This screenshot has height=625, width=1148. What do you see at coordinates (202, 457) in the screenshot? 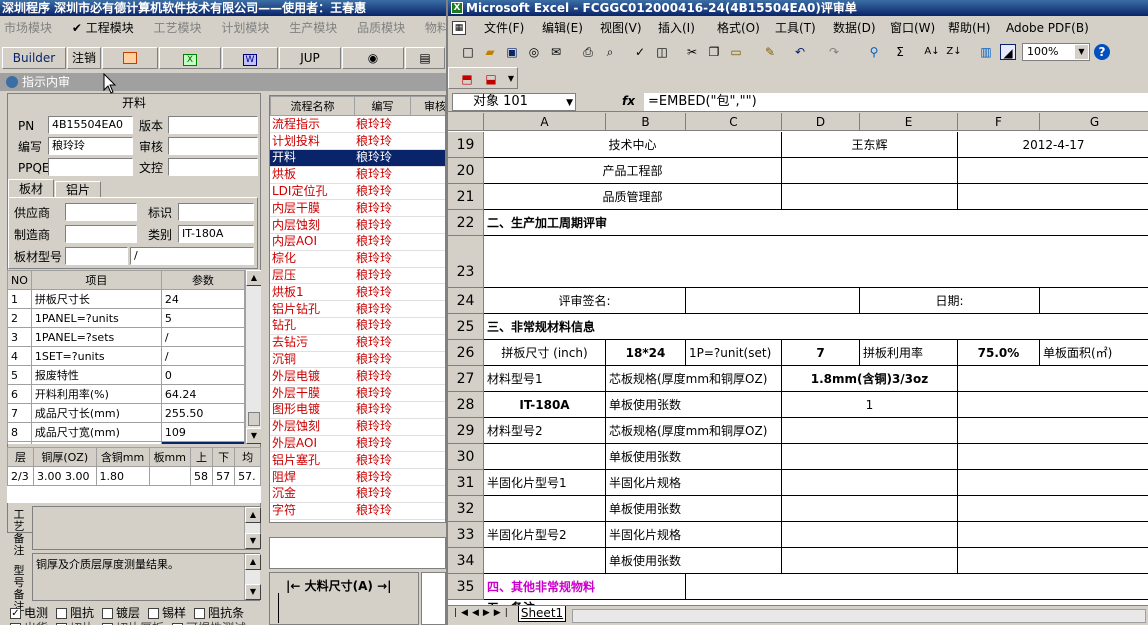
I see `layer-header-cell: 上` at bounding box center [202, 457].